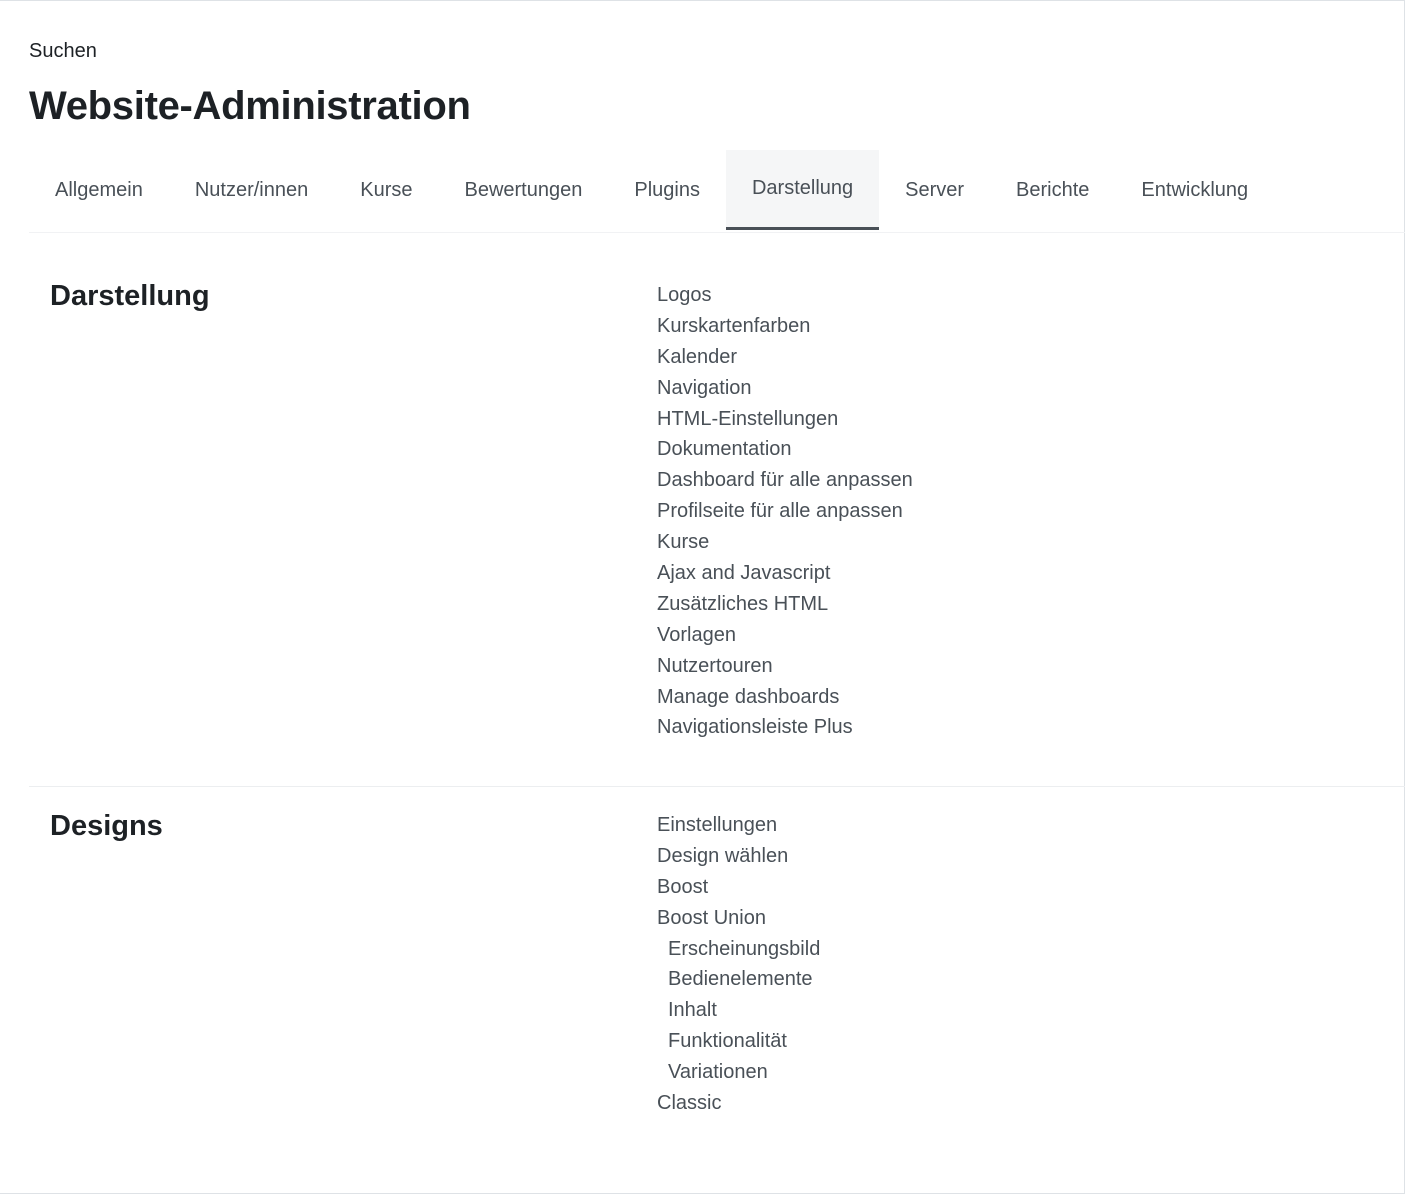 The image size is (1406, 1194). What do you see at coordinates (717, 786) in the screenshot?
I see `section-divider` at bounding box center [717, 786].